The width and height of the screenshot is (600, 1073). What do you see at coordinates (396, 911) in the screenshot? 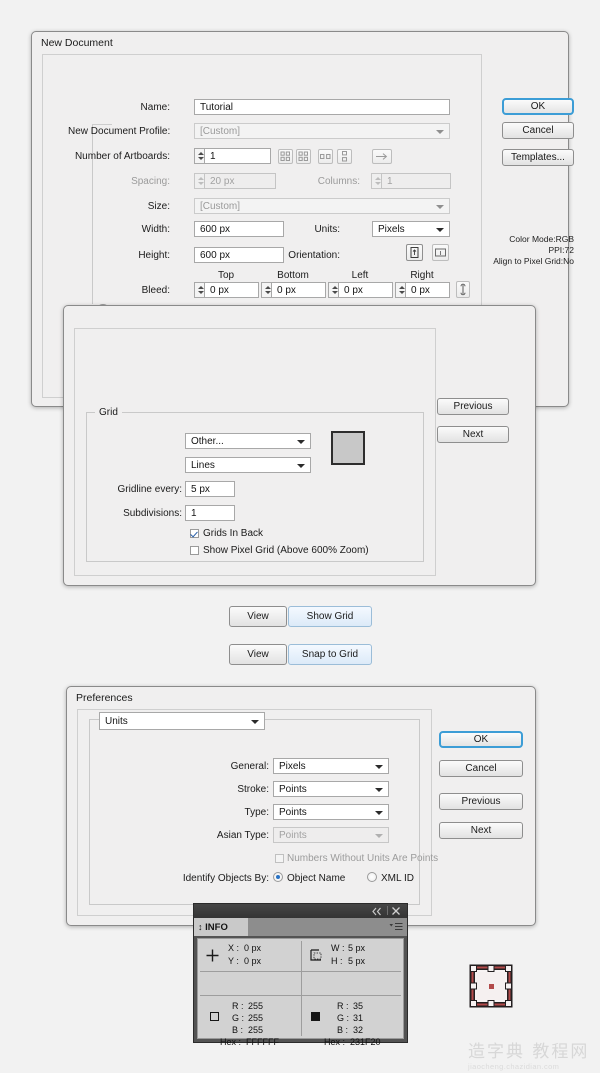
I see `close-icon` at bounding box center [396, 911].